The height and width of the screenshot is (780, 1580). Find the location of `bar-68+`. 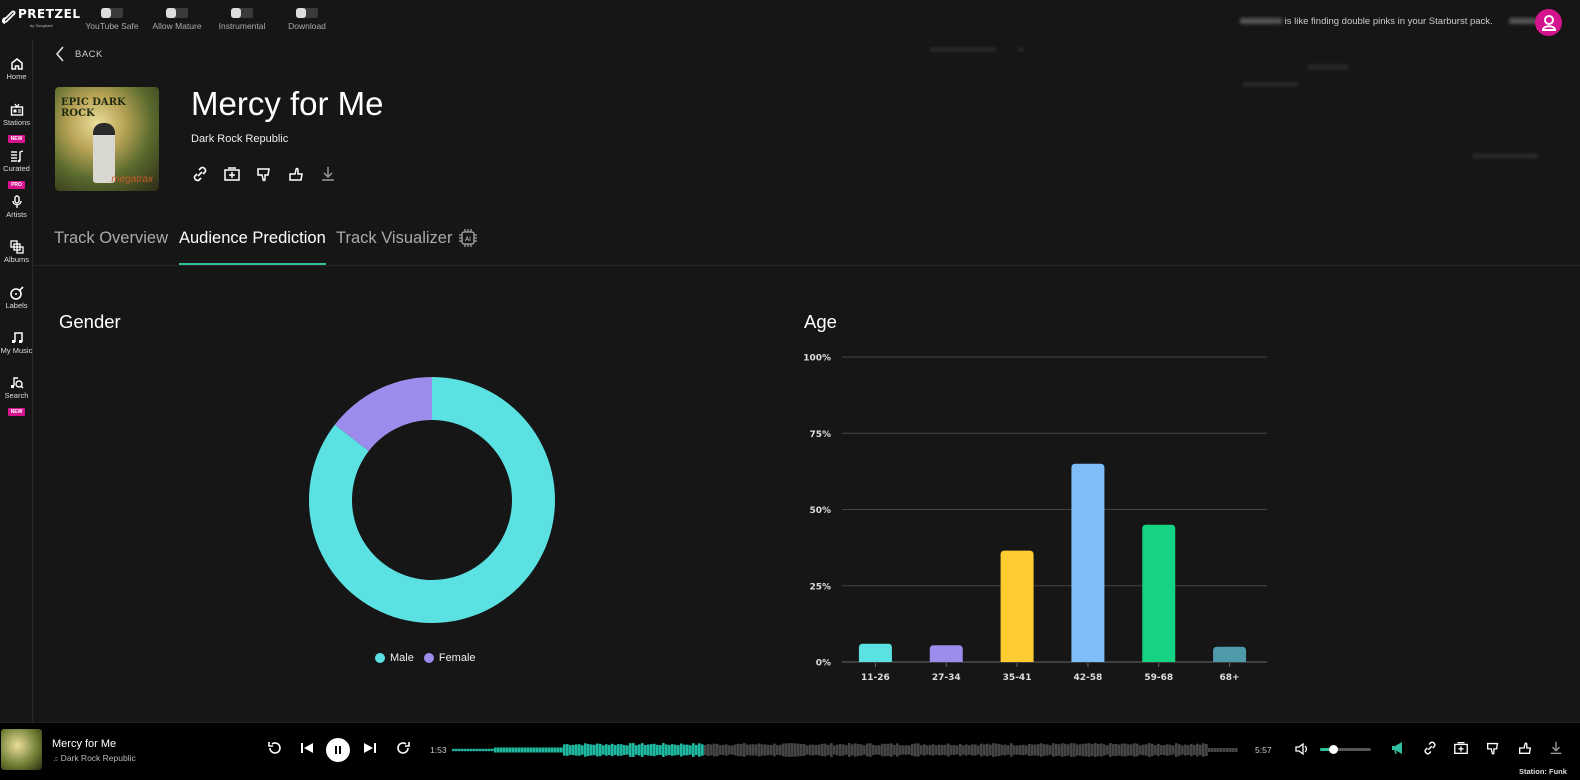

bar-68+ is located at coordinates (1230, 654).